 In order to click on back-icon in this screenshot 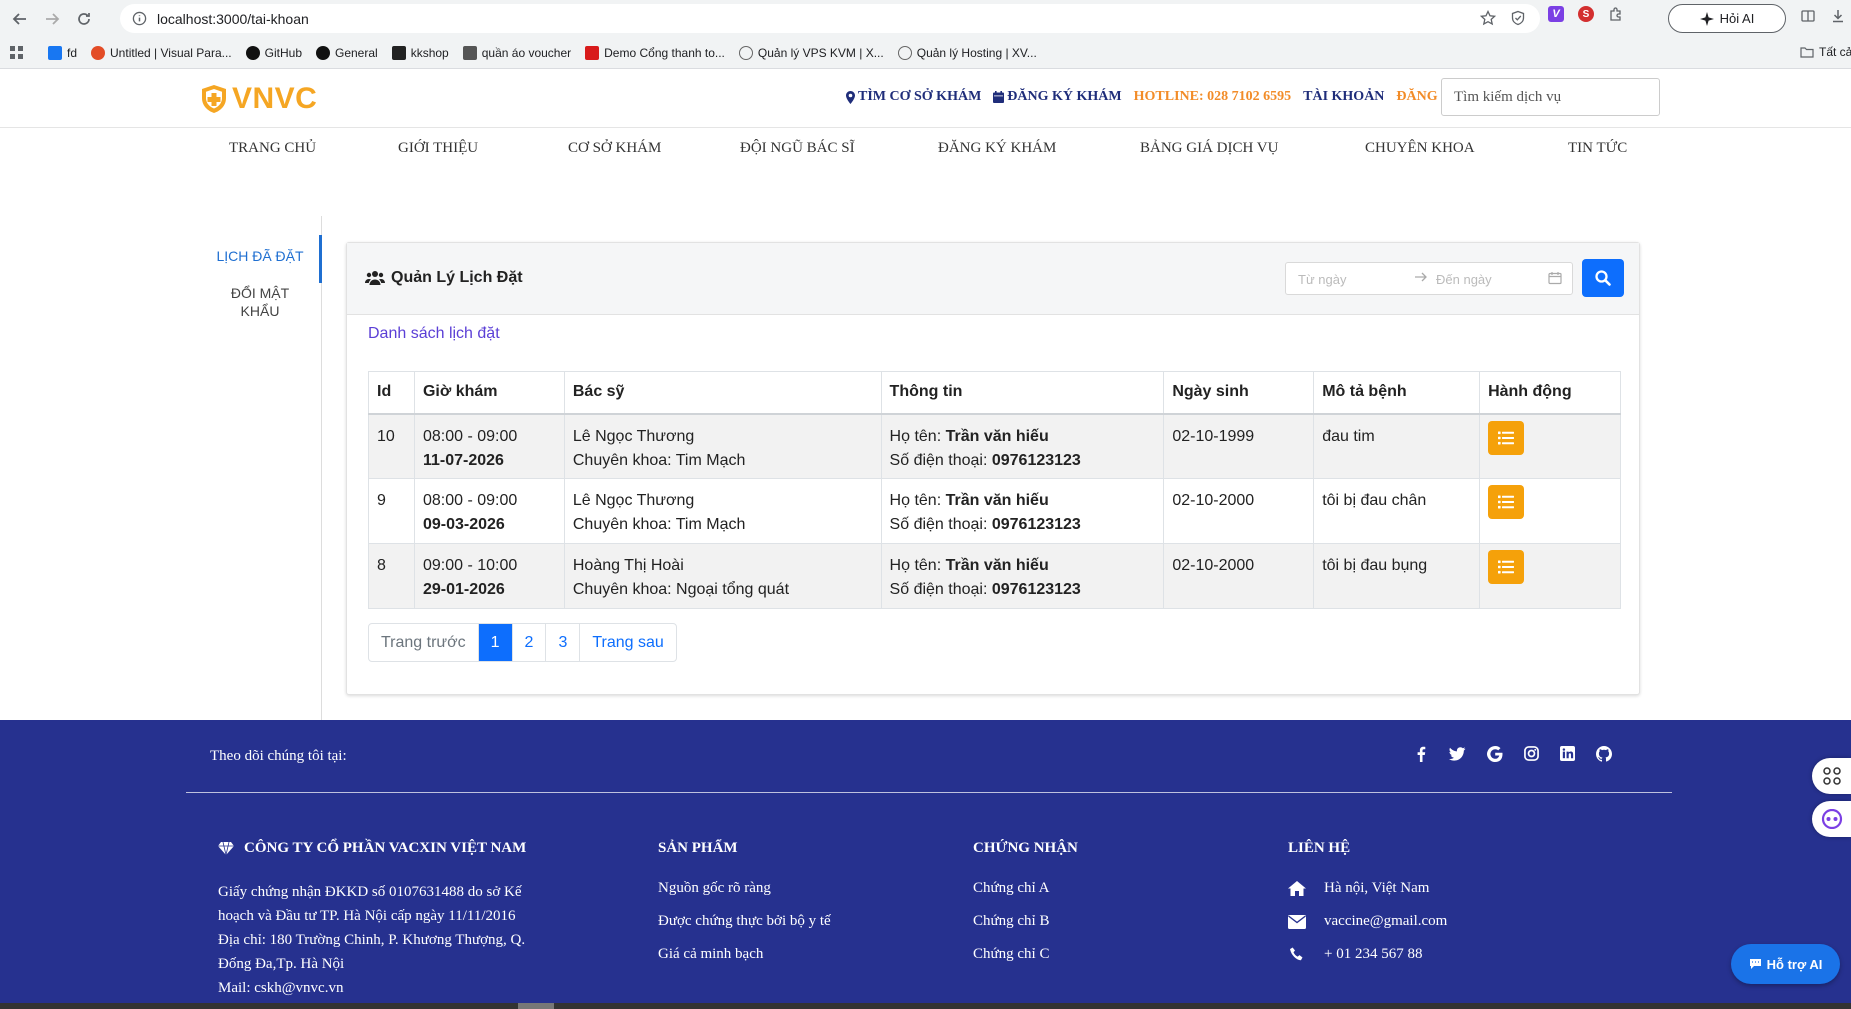, I will do `click(20, 19)`.